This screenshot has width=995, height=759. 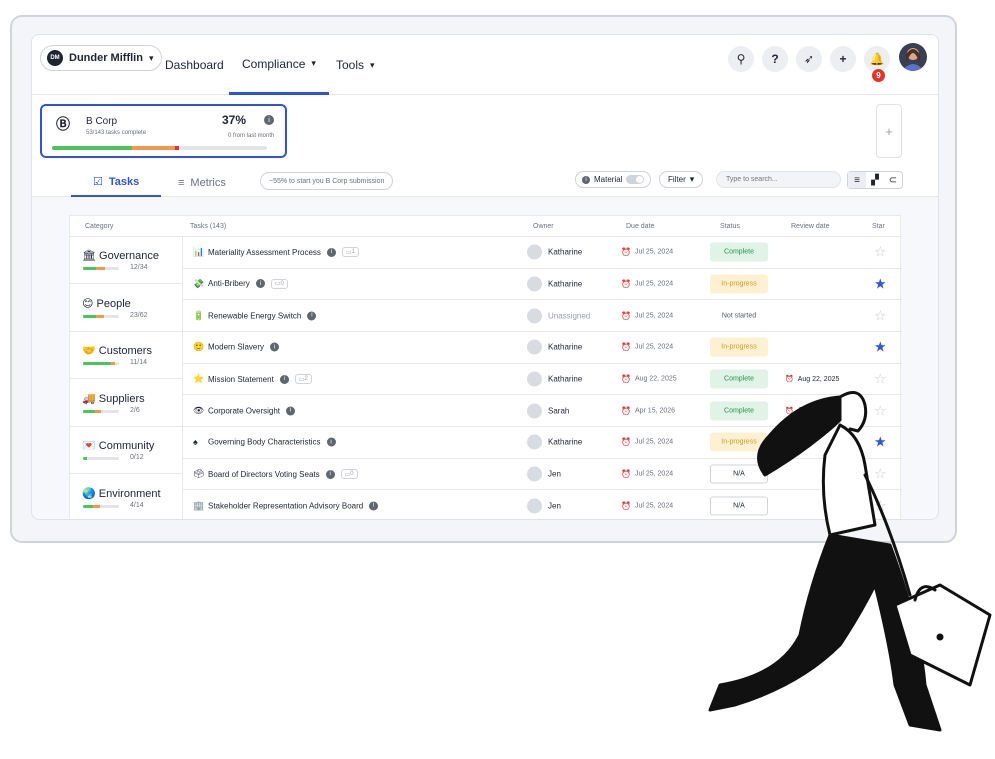 What do you see at coordinates (199, 505) in the screenshot?
I see `task-icon: 🏢` at bounding box center [199, 505].